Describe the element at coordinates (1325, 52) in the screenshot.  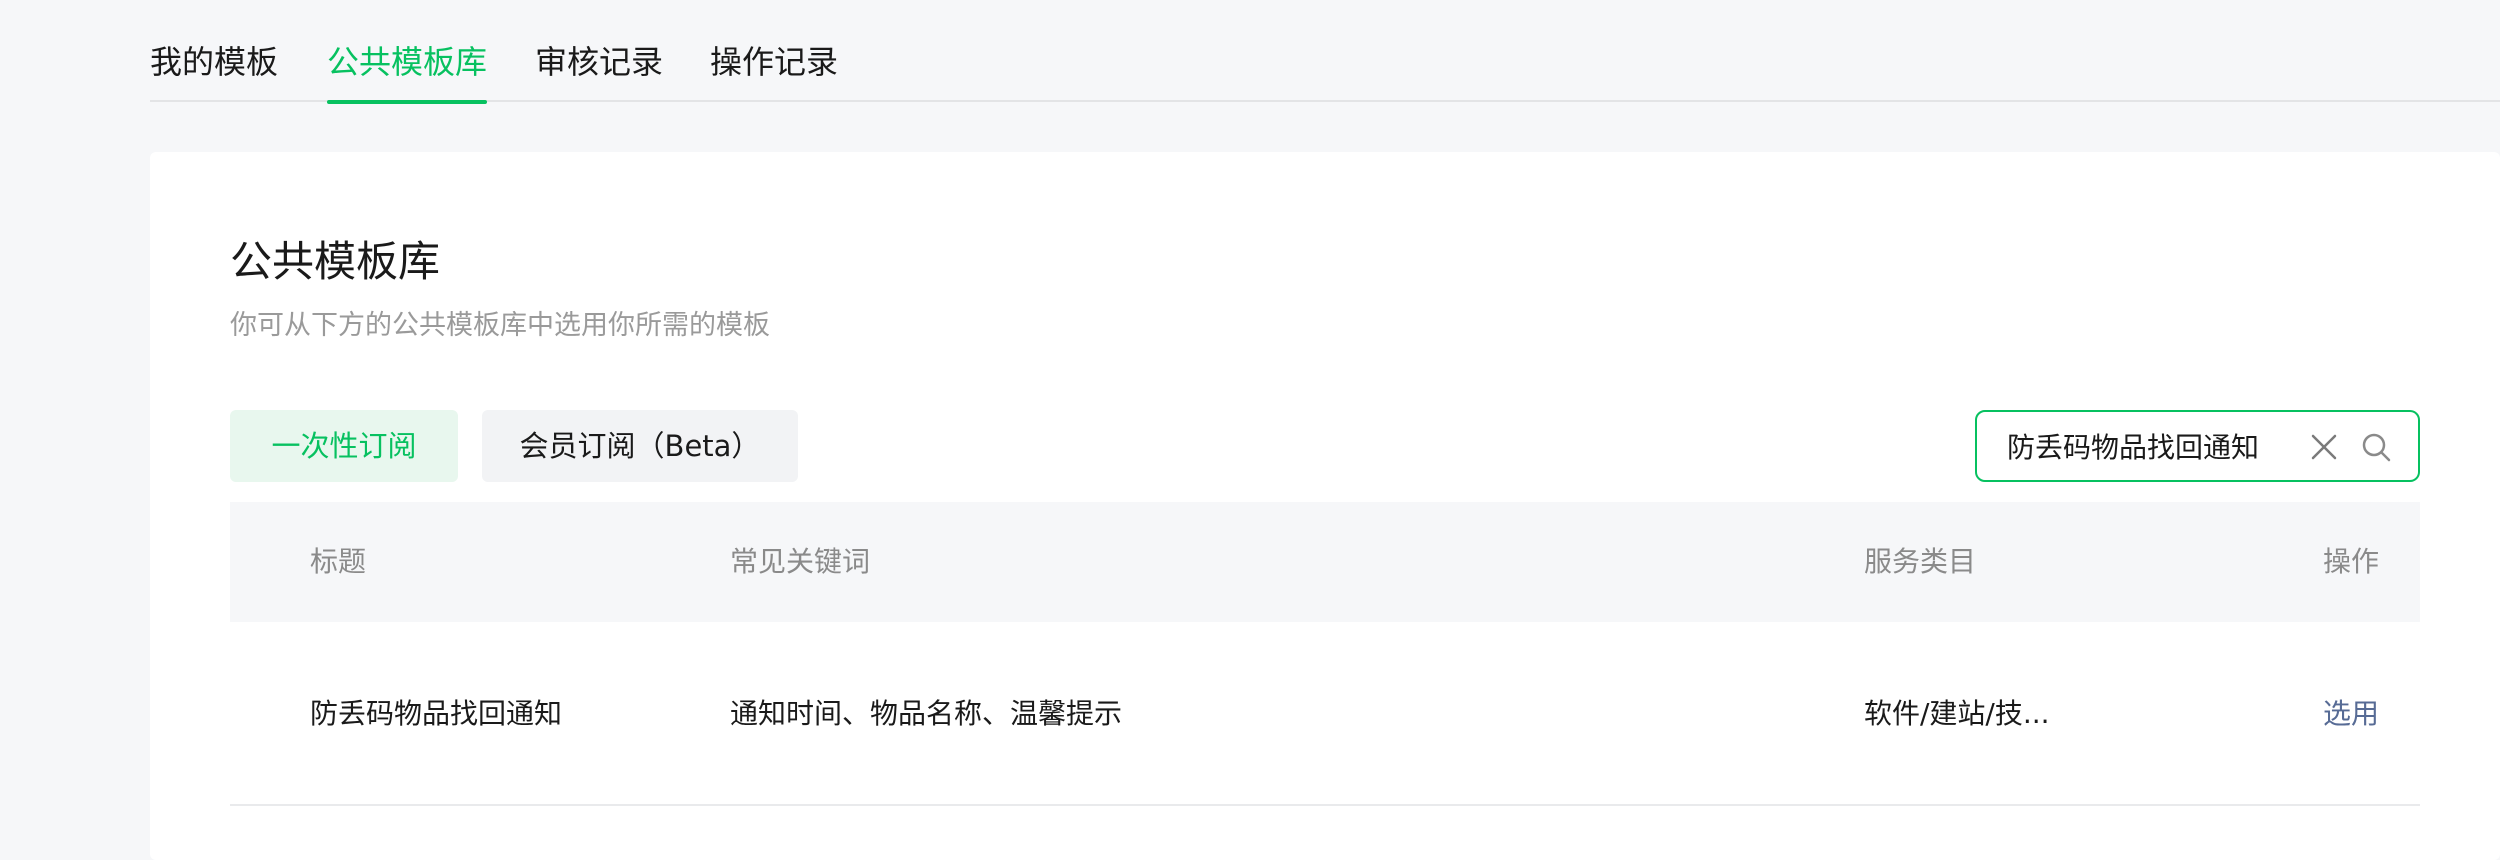
I see `top-tabs: 我的模板 公共模板库 审核记录 操作记录` at that location.